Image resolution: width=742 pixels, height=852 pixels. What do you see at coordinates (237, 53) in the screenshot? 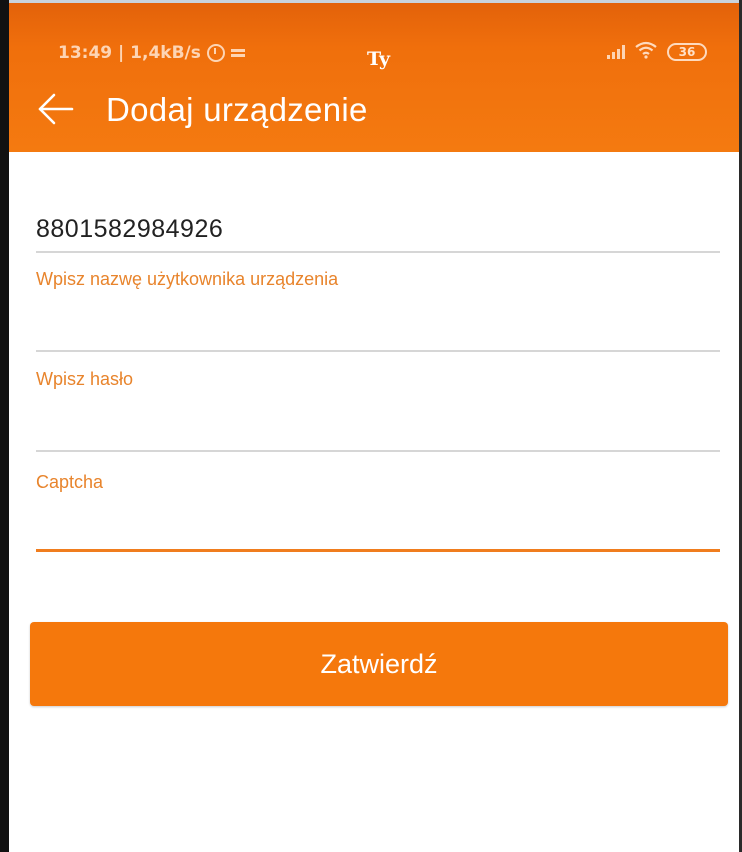
I see `notification-icon` at bounding box center [237, 53].